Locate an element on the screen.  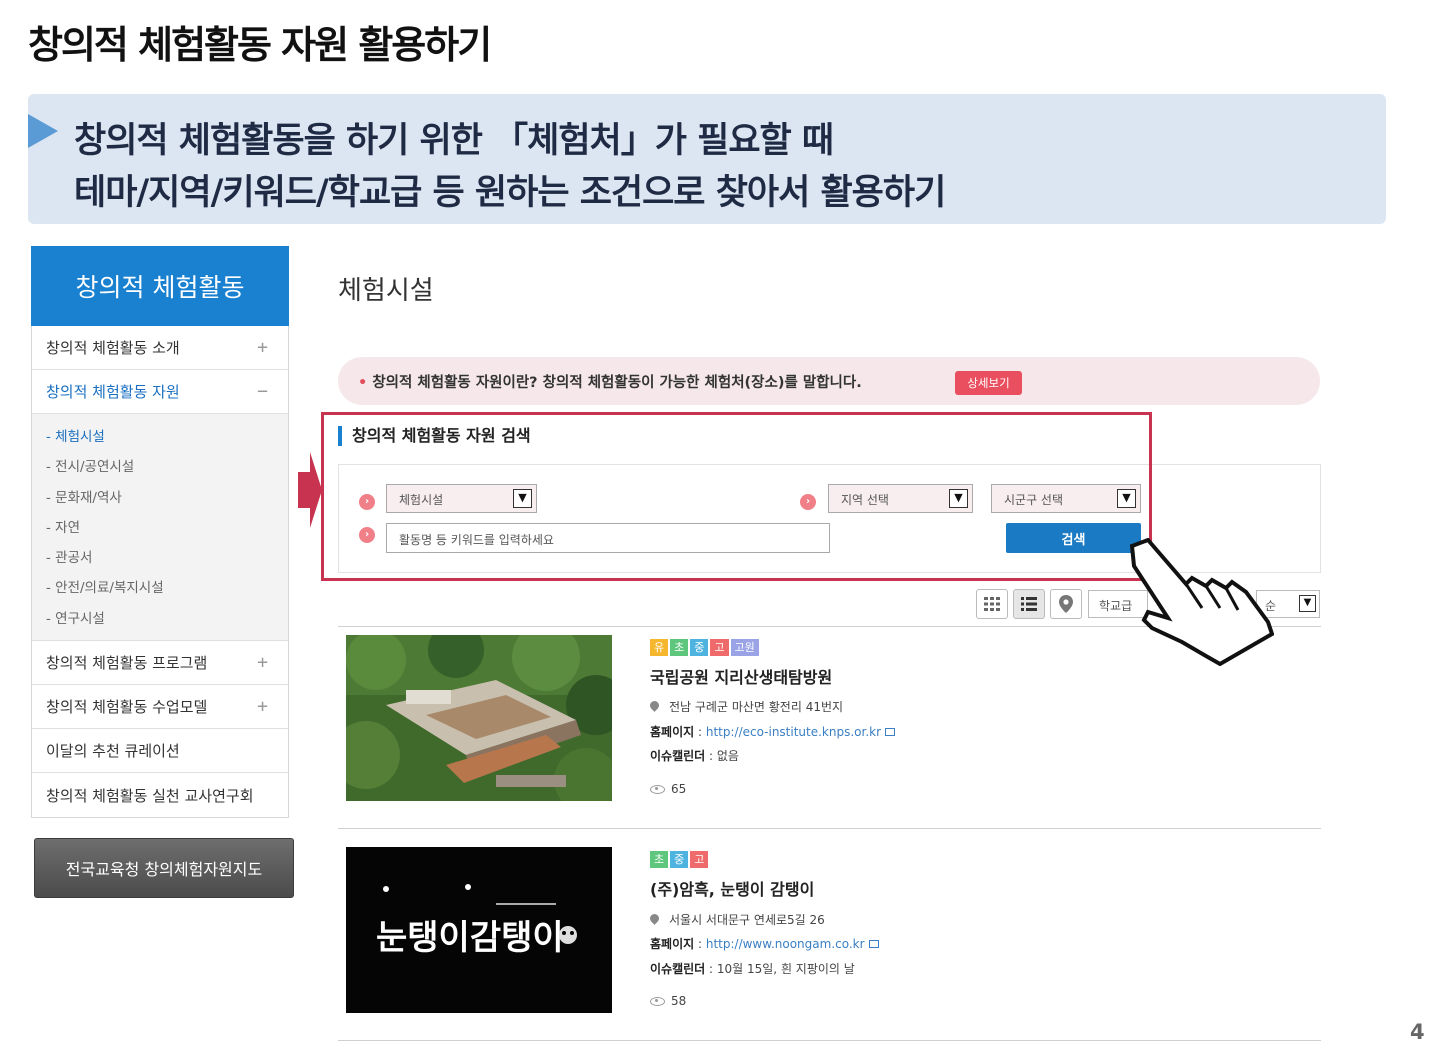
listing-title: (주)암흑, 눈탱이 감탱이 is located at coordinates (732, 888).